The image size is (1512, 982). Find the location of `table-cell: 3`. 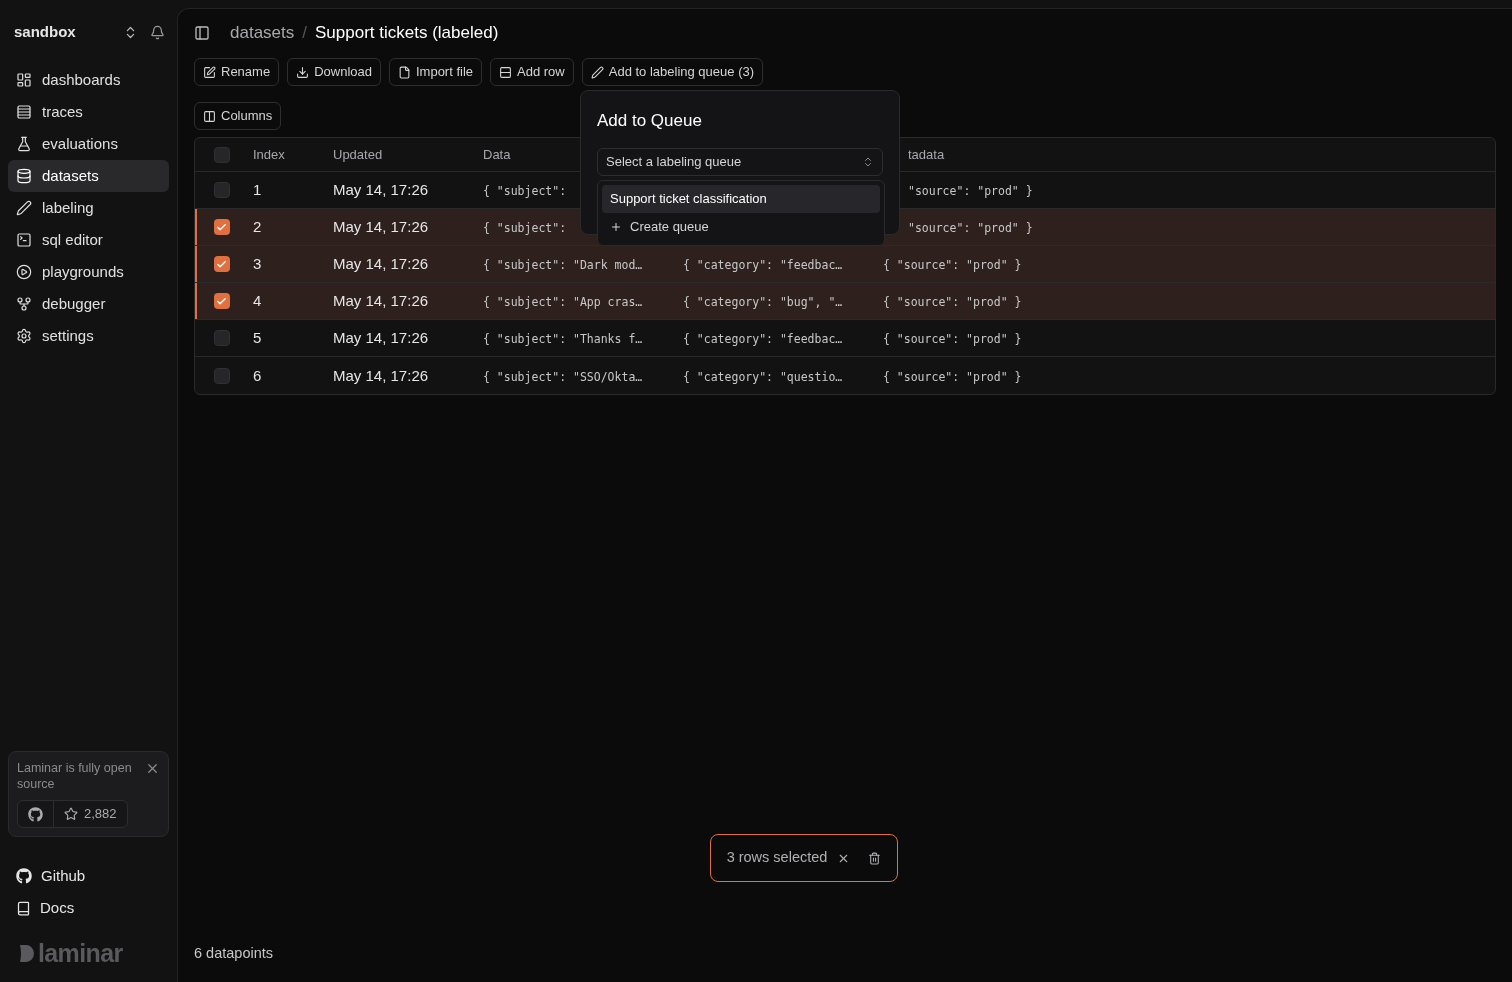

table-cell: 3 is located at coordinates (257, 263).